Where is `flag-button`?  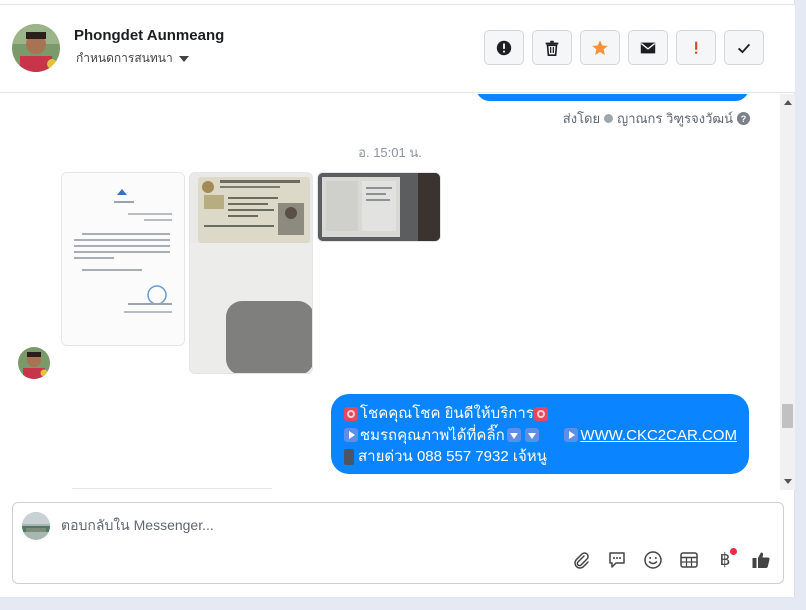
flag-button is located at coordinates (696, 47).